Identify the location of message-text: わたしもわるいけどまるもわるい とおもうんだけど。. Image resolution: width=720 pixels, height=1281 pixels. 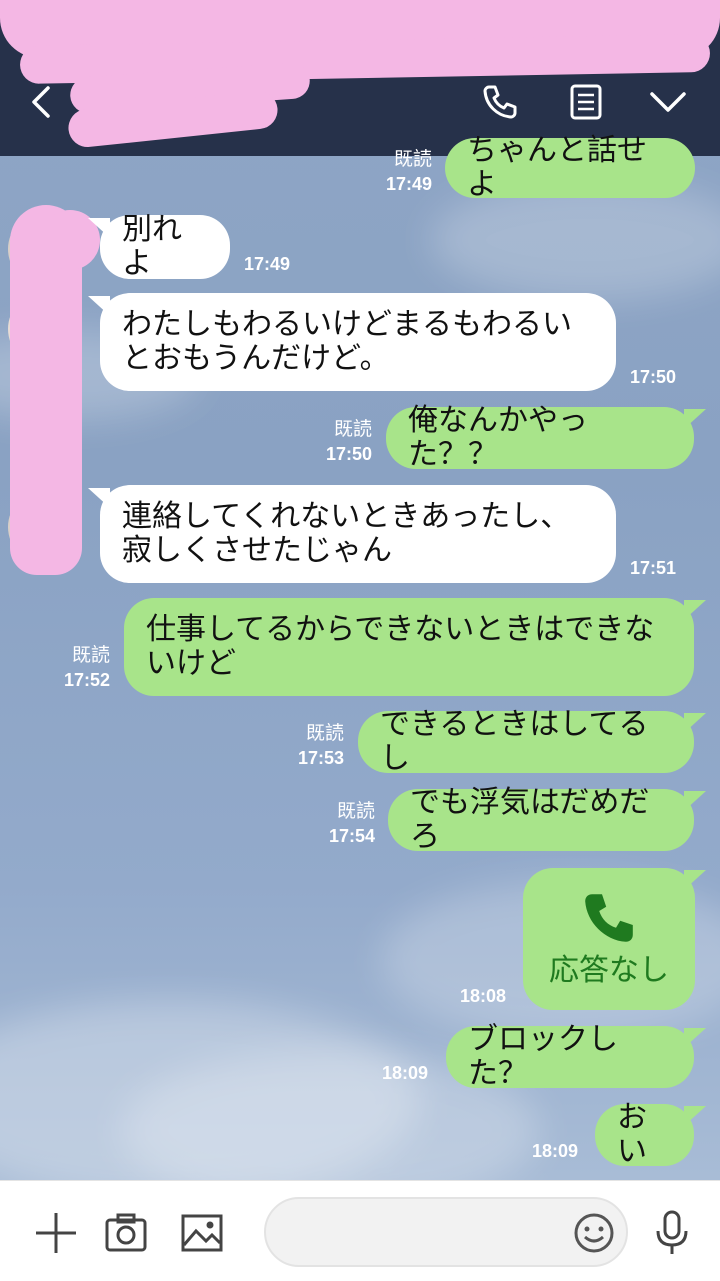
(347, 341).